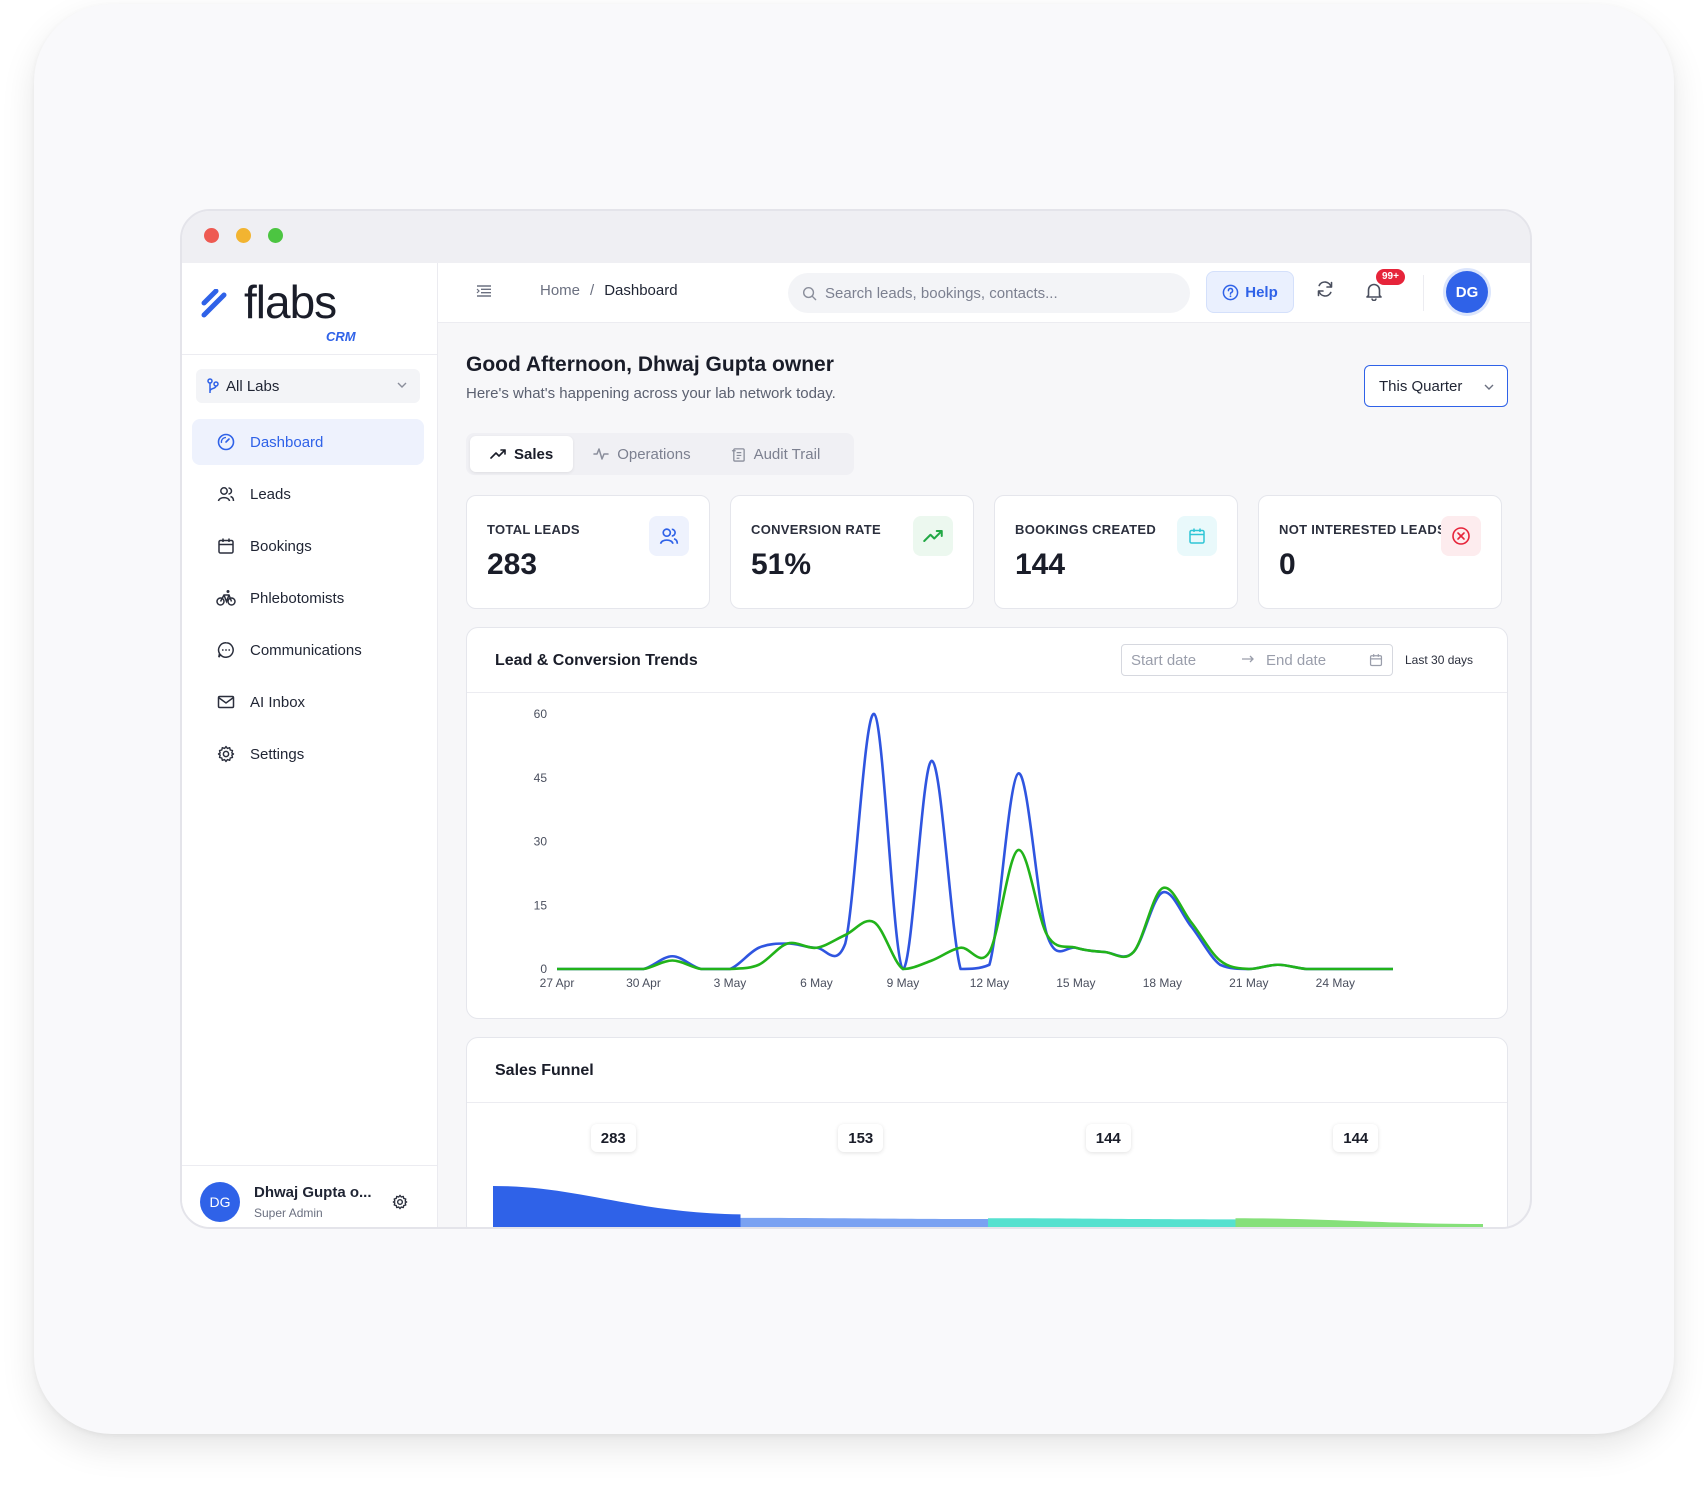  What do you see at coordinates (541, 778) in the screenshot?
I see `y-tick-label: 45` at bounding box center [541, 778].